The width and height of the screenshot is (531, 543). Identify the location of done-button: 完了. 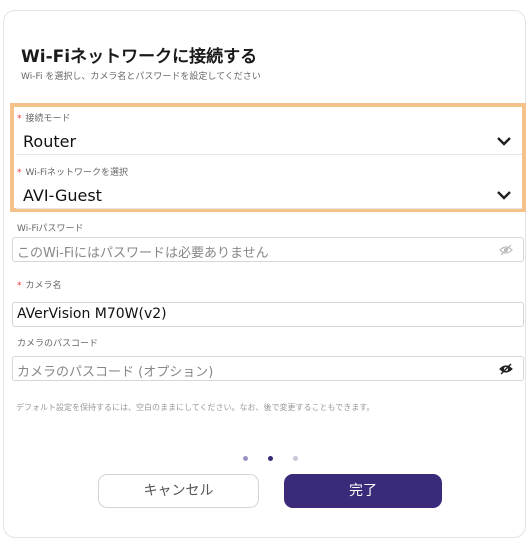
(363, 491).